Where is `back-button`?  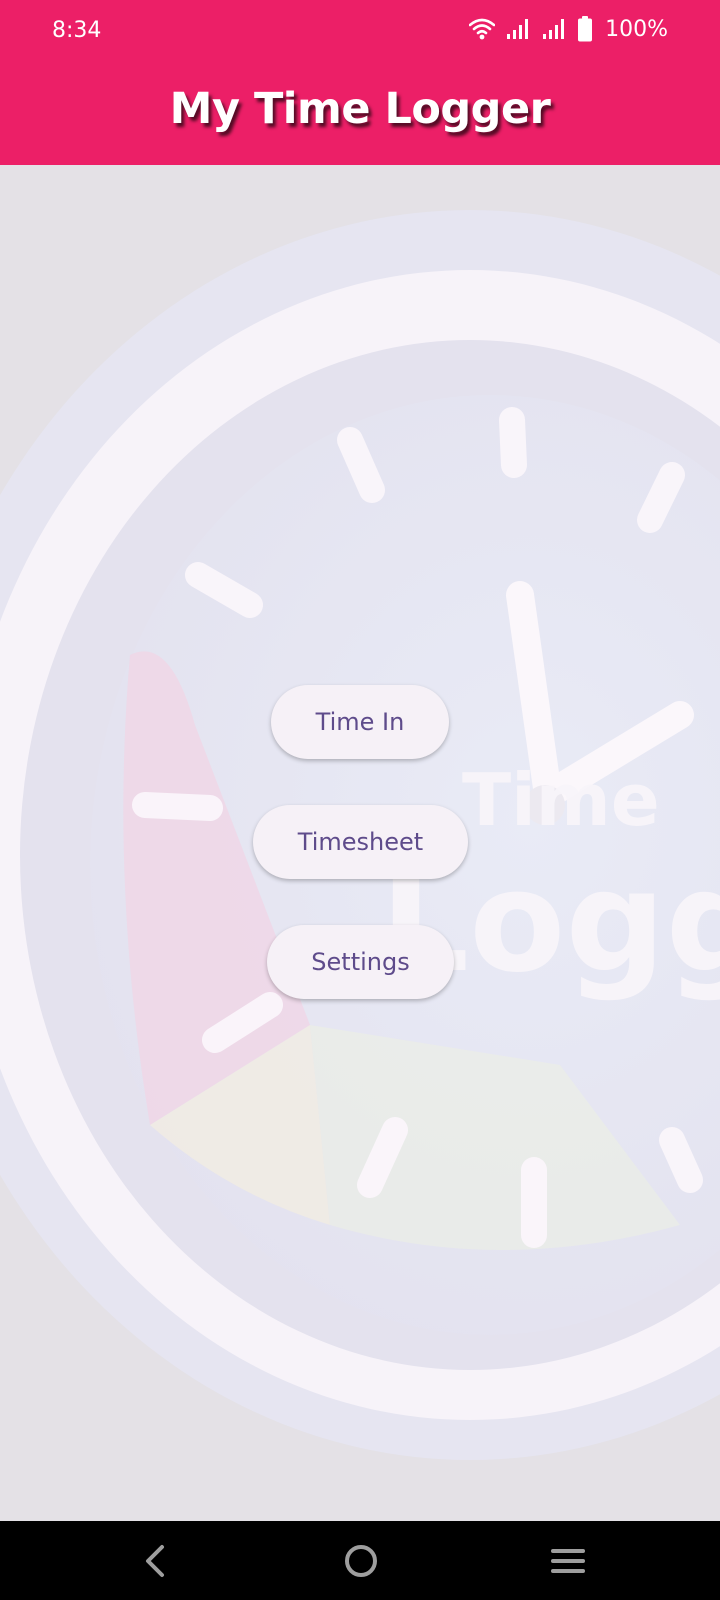 back-button is located at coordinates (155, 1561).